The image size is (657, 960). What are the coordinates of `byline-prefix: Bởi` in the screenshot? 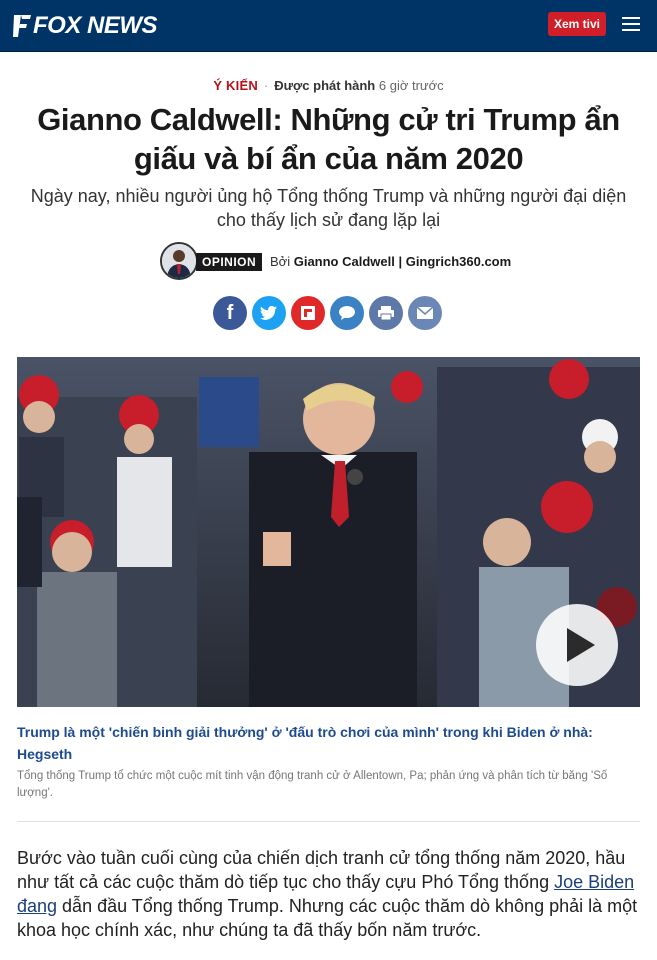 It's located at (280, 261).